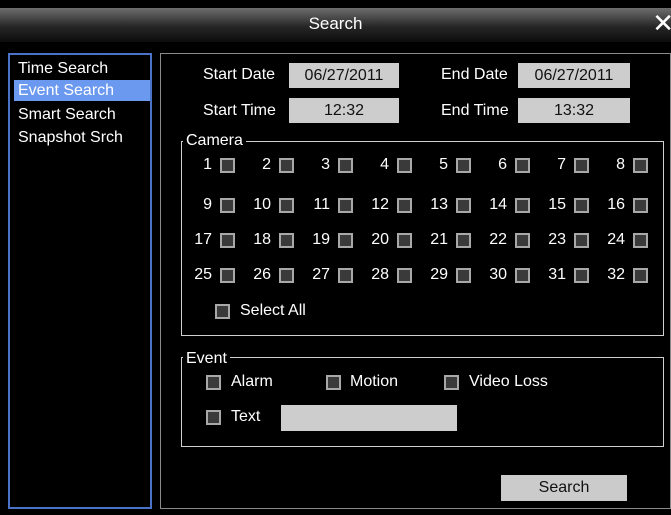 Image resolution: width=671 pixels, height=515 pixels. I want to click on sidebar-item-event-search: Event Search, so click(82, 90).